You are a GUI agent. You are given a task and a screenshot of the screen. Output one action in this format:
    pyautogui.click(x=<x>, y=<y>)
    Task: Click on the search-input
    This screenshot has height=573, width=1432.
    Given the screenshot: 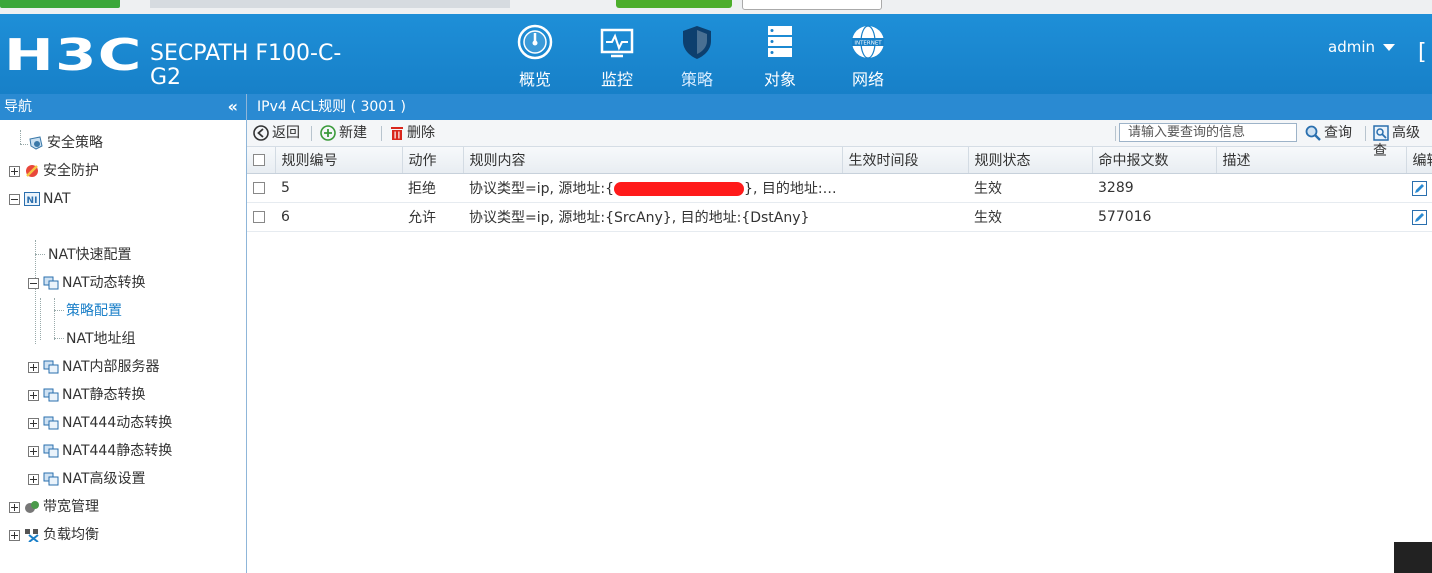 What is the action you would take?
    pyautogui.click(x=1208, y=132)
    